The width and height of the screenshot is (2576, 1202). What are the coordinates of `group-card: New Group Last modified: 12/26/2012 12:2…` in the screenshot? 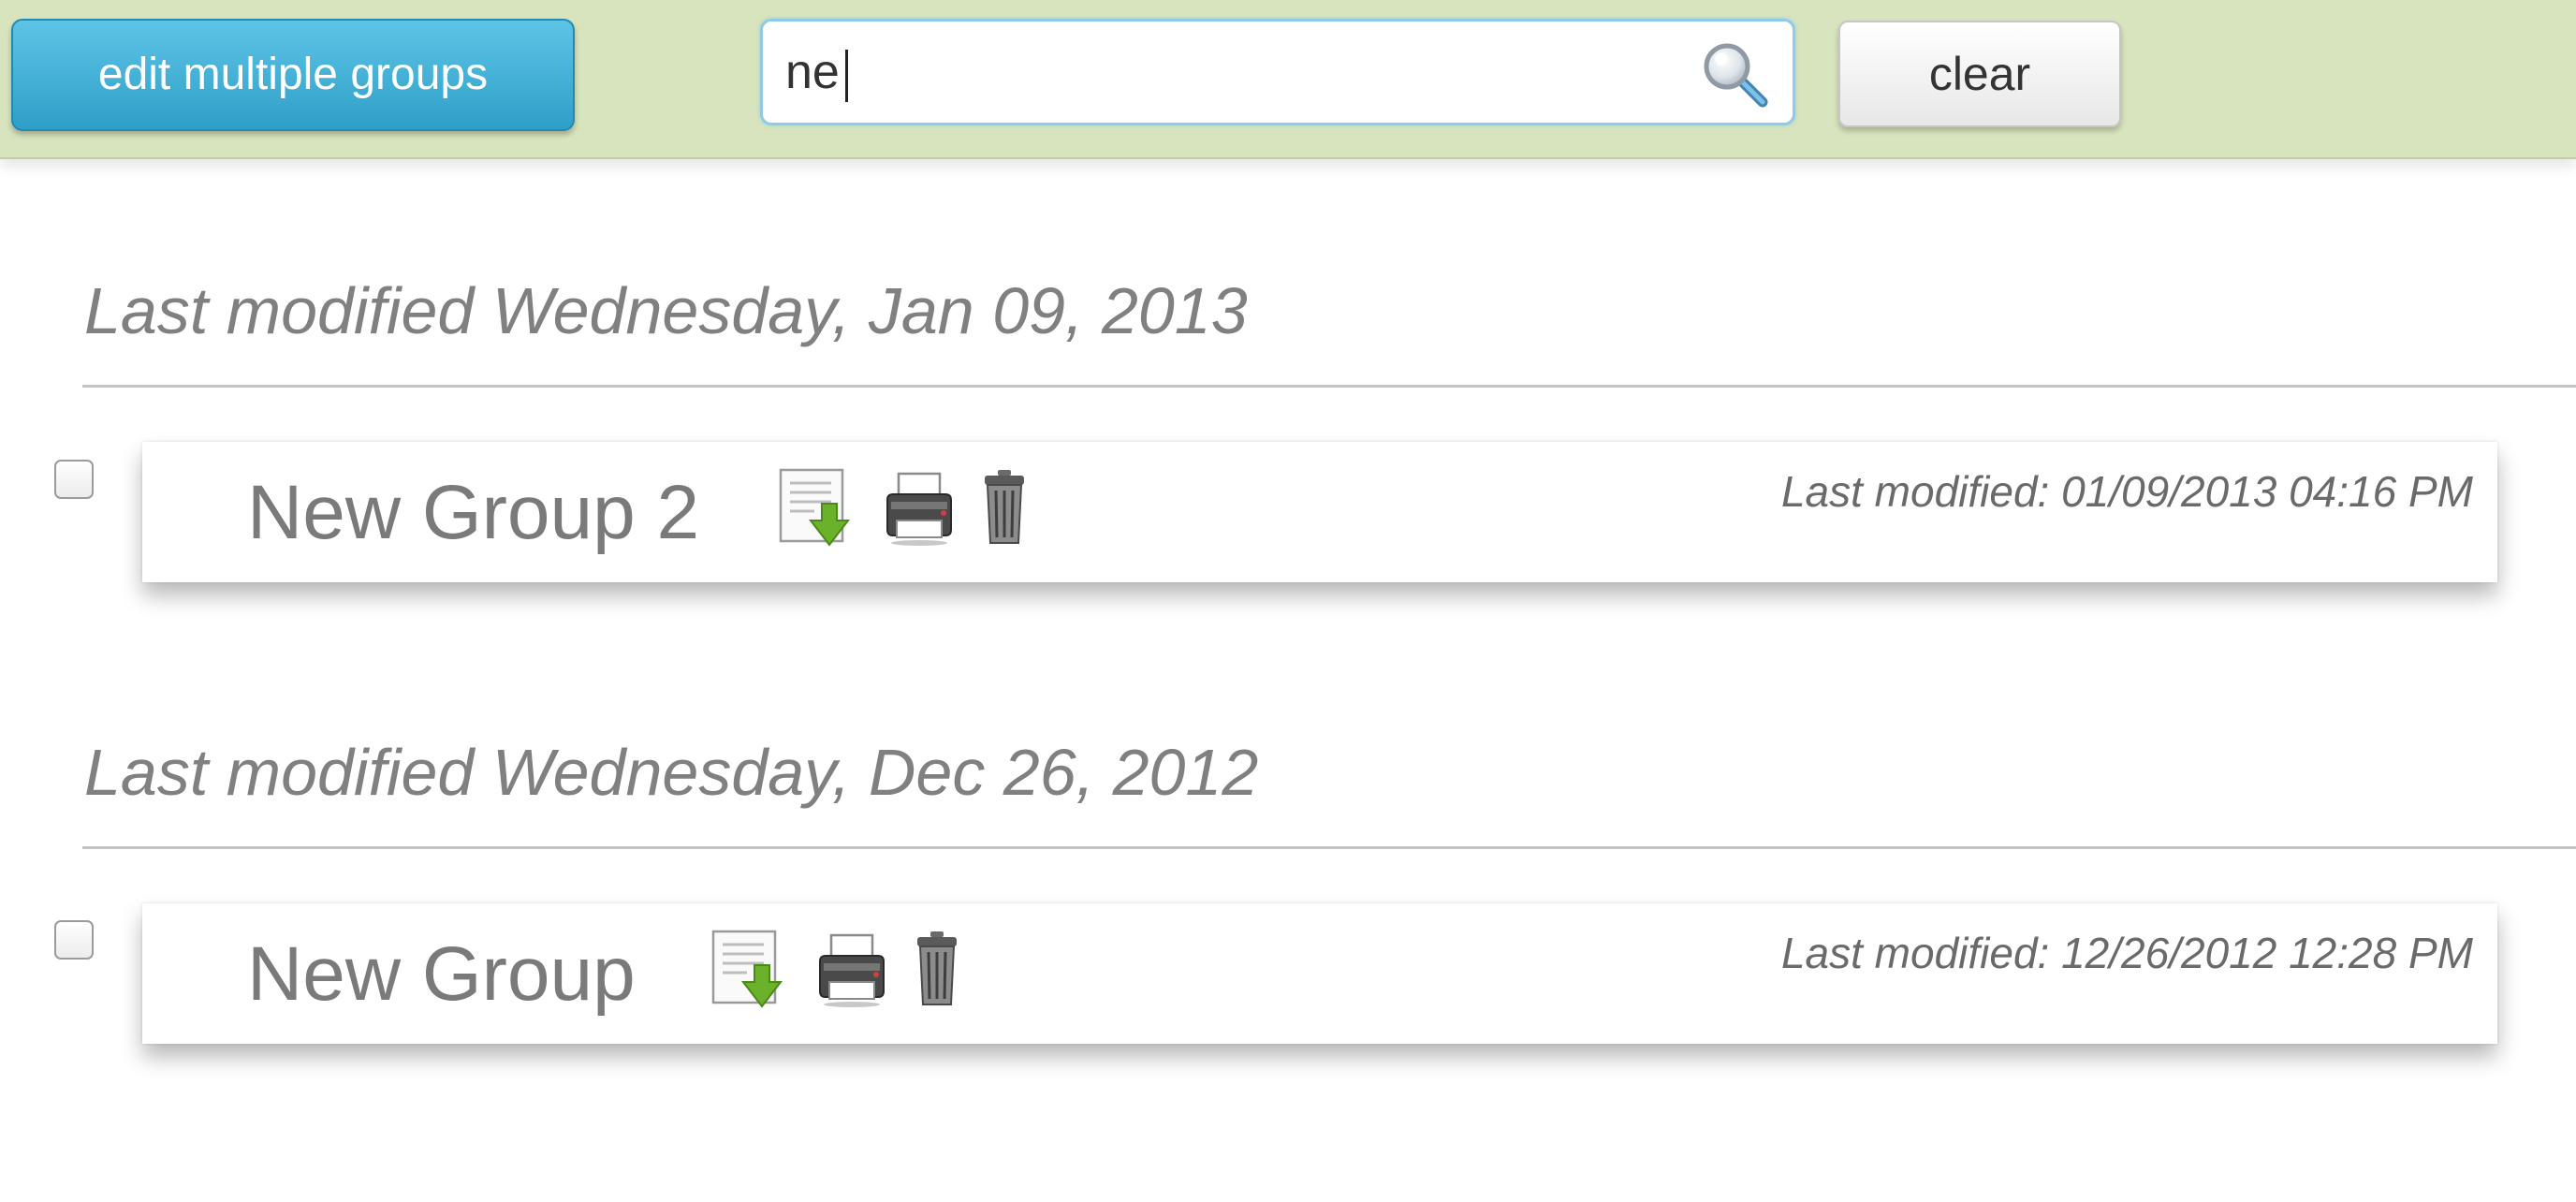 It's located at (1319, 973).